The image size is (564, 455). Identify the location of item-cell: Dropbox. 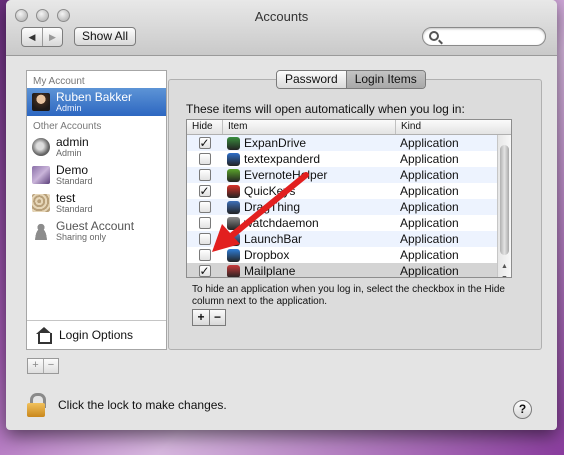
(308, 255).